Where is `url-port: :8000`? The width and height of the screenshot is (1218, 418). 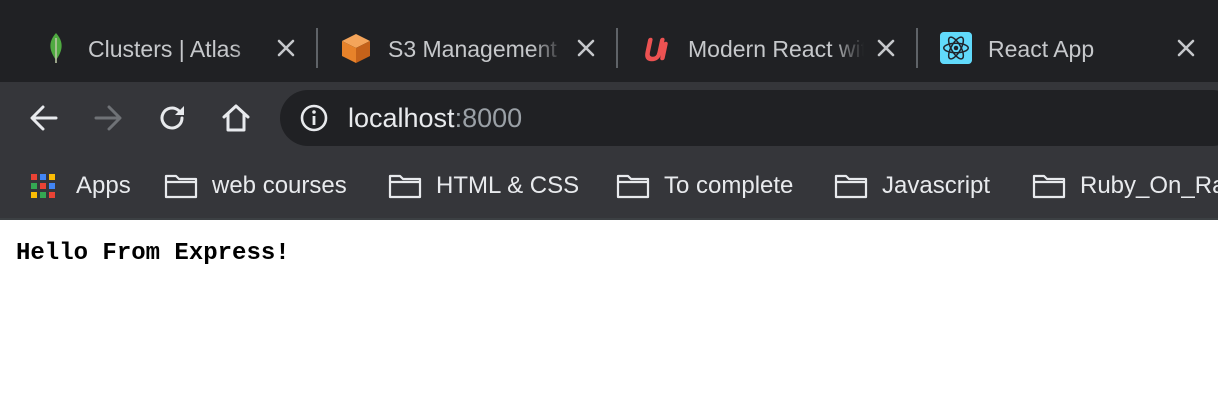 url-port: :8000 is located at coordinates (488, 118).